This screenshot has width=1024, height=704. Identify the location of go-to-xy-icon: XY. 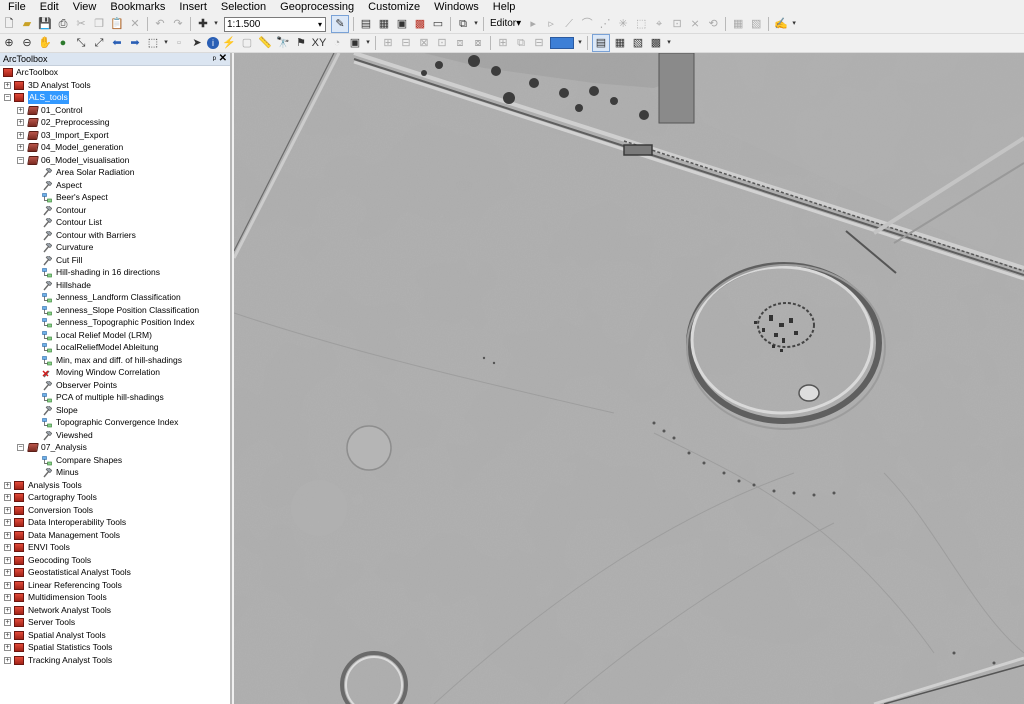
(319, 43).